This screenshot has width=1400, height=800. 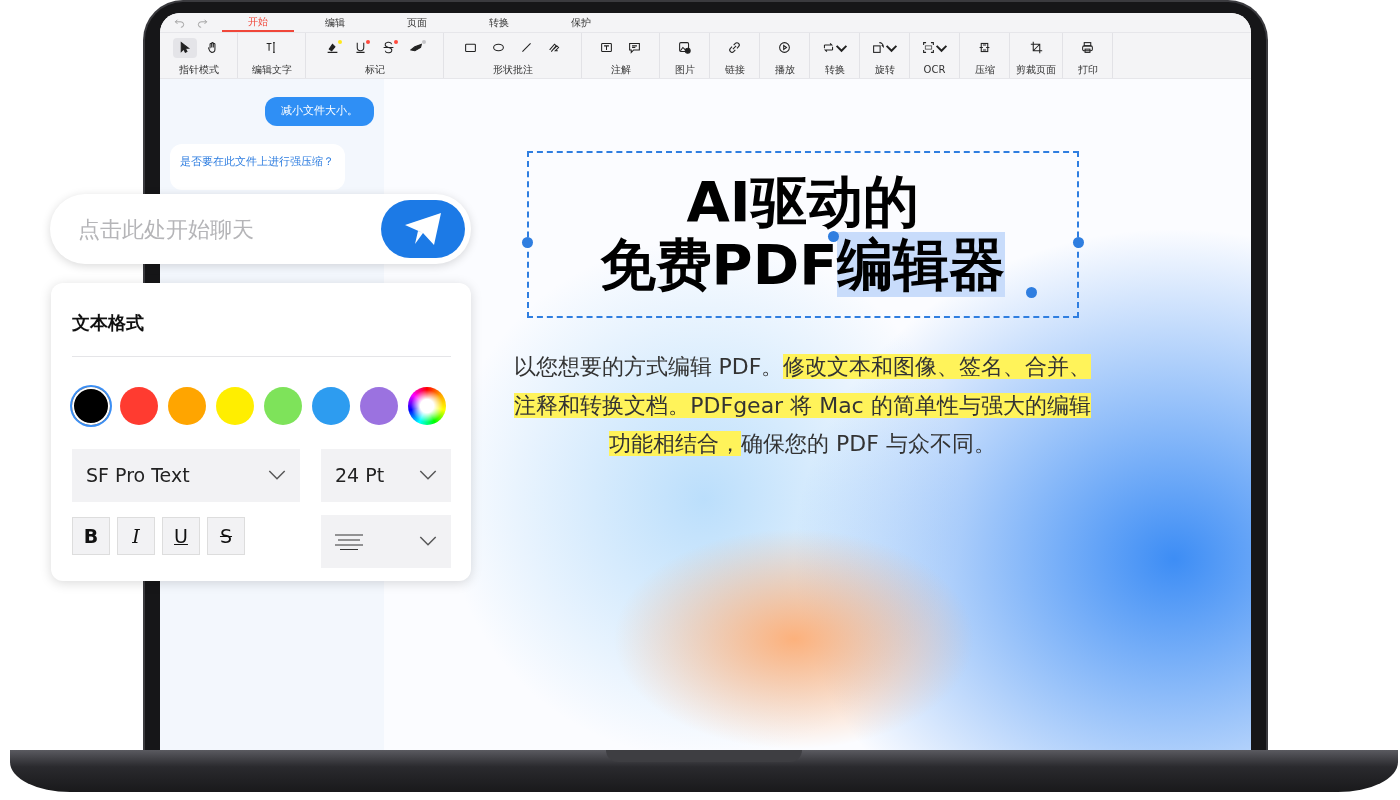 I want to click on text-cursor-icon, so click(x=271, y=47).